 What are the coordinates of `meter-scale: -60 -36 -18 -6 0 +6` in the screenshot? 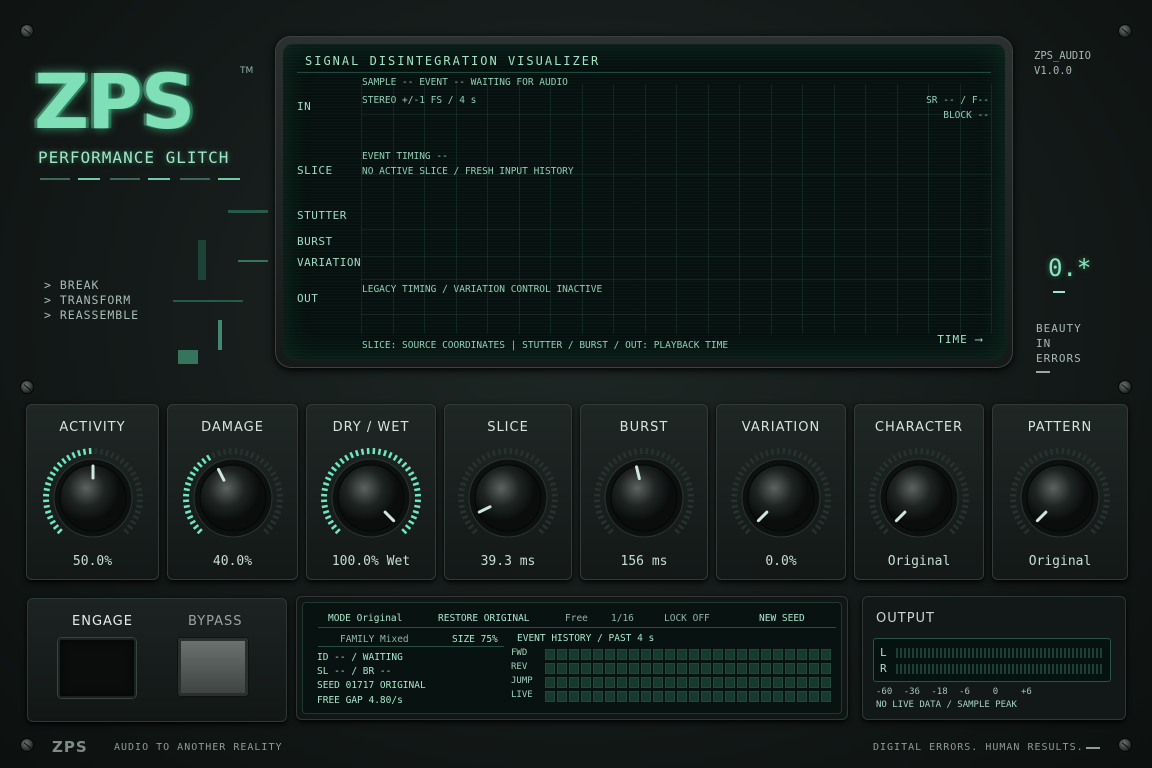 It's located at (954, 692).